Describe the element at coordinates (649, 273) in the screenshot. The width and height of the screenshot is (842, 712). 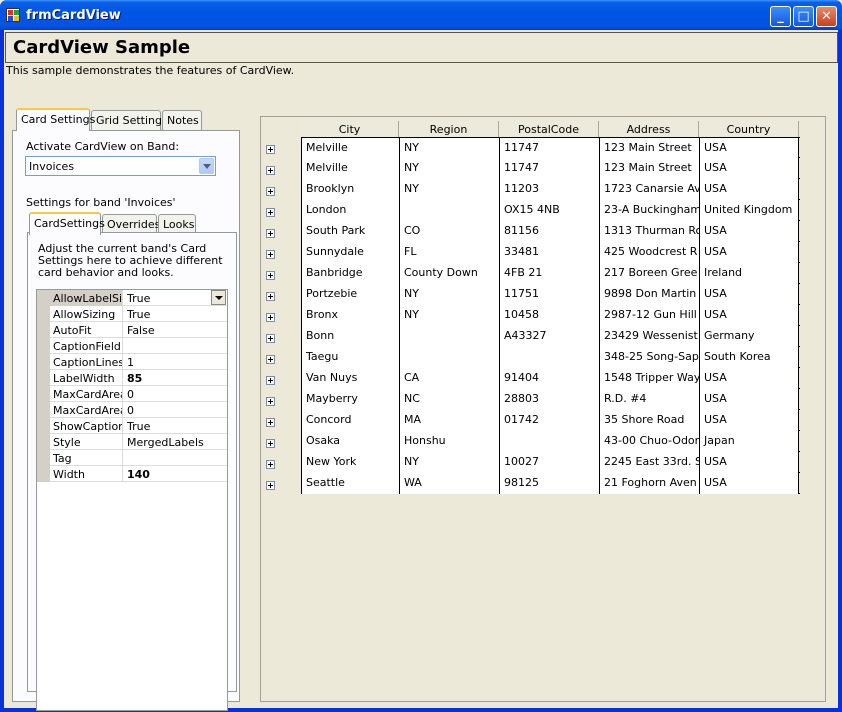
I see `table-cell: 217 Boreen Gree` at that location.